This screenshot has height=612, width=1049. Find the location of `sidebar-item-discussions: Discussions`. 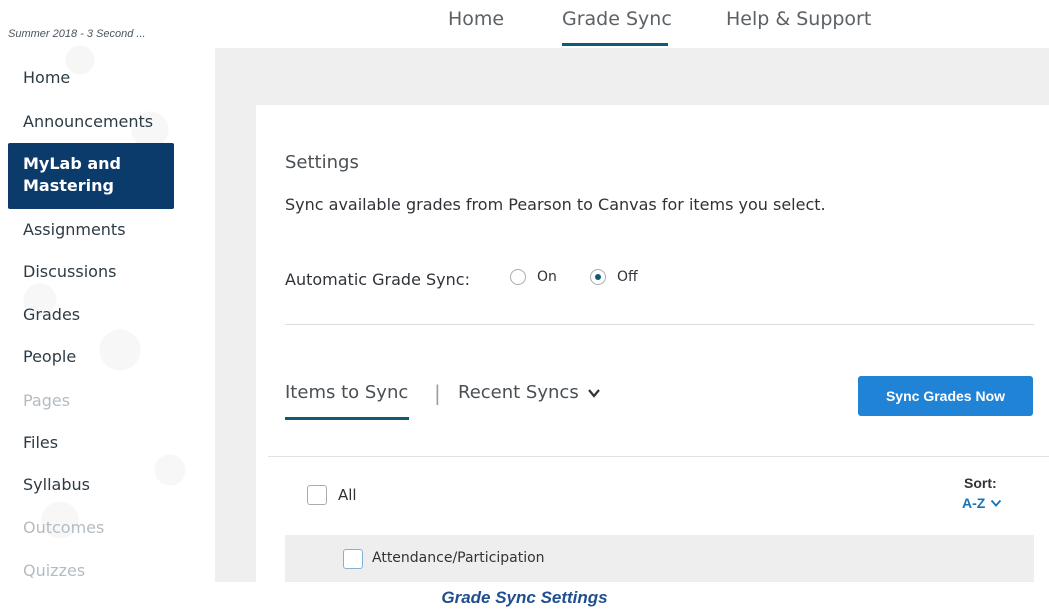

sidebar-item-discussions: Discussions is located at coordinates (91, 272).